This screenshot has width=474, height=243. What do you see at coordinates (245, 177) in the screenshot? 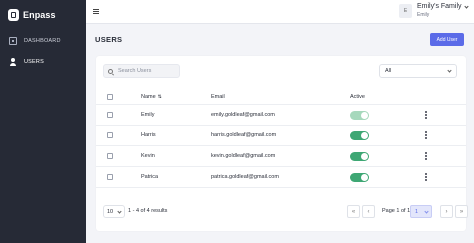
I see `user-email: patrica.goldleaf@gmail.com` at bounding box center [245, 177].